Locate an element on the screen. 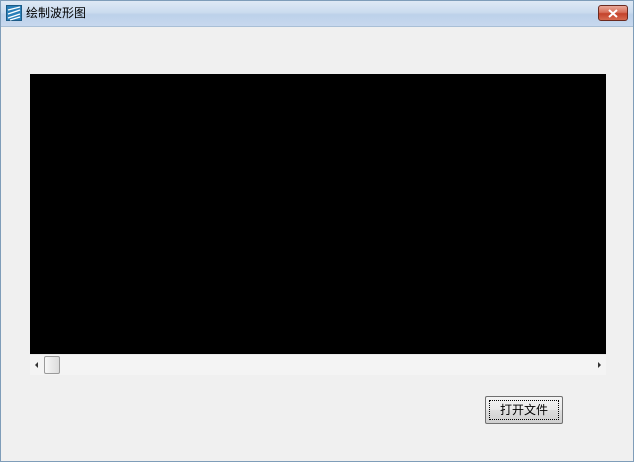 The height and width of the screenshot is (462, 634). open-file-label: 打开文件 is located at coordinates (523, 410).